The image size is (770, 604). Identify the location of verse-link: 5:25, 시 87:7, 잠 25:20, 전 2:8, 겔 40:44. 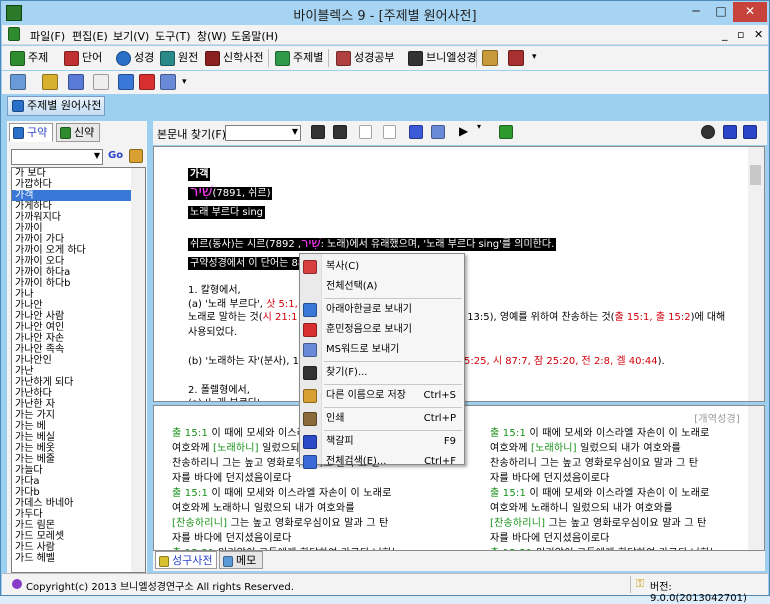
(561, 361).